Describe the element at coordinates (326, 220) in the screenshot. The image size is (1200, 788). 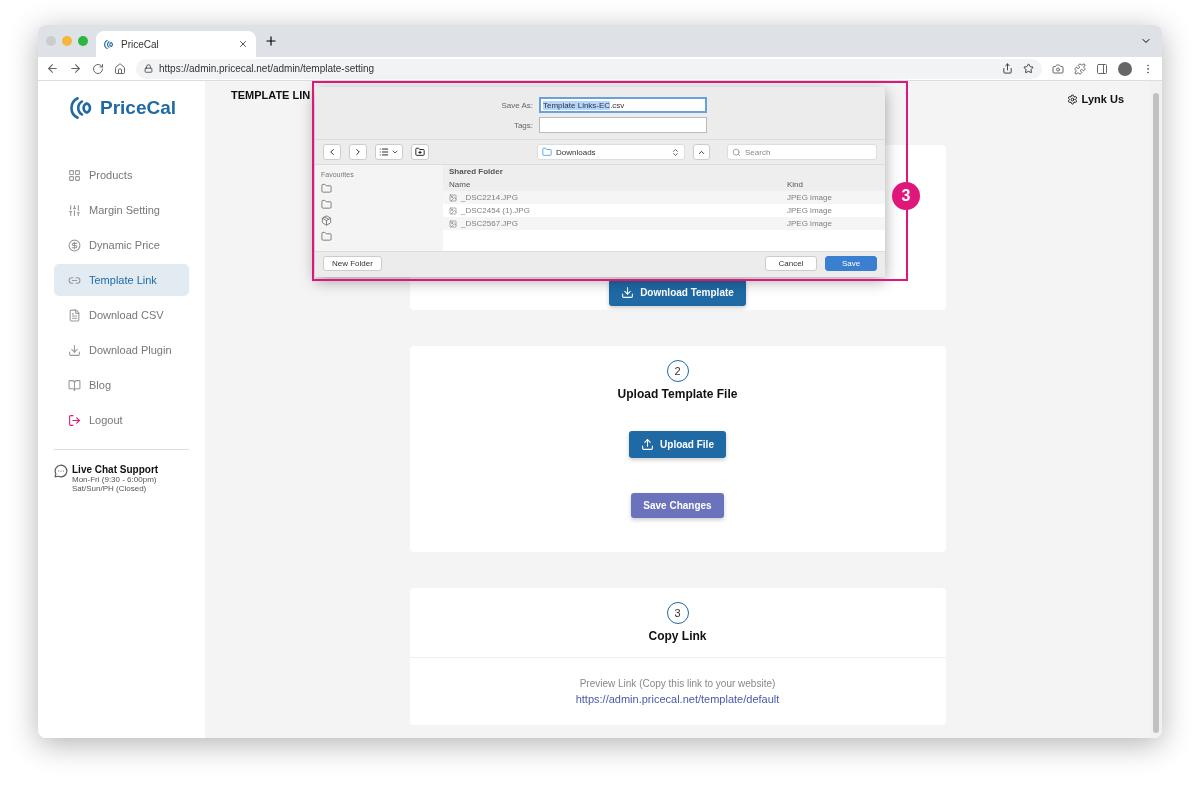
I see `box-icon` at that location.